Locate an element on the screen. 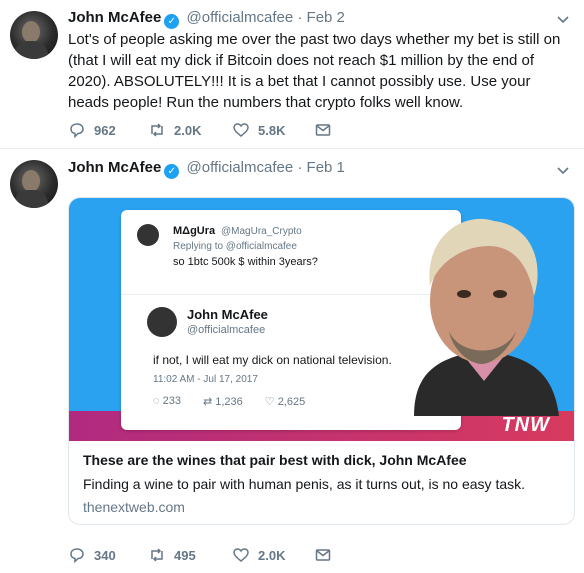 The width and height of the screenshot is (584, 573). embedded-reply-handle: @MagUra_Crypto is located at coordinates (261, 231).